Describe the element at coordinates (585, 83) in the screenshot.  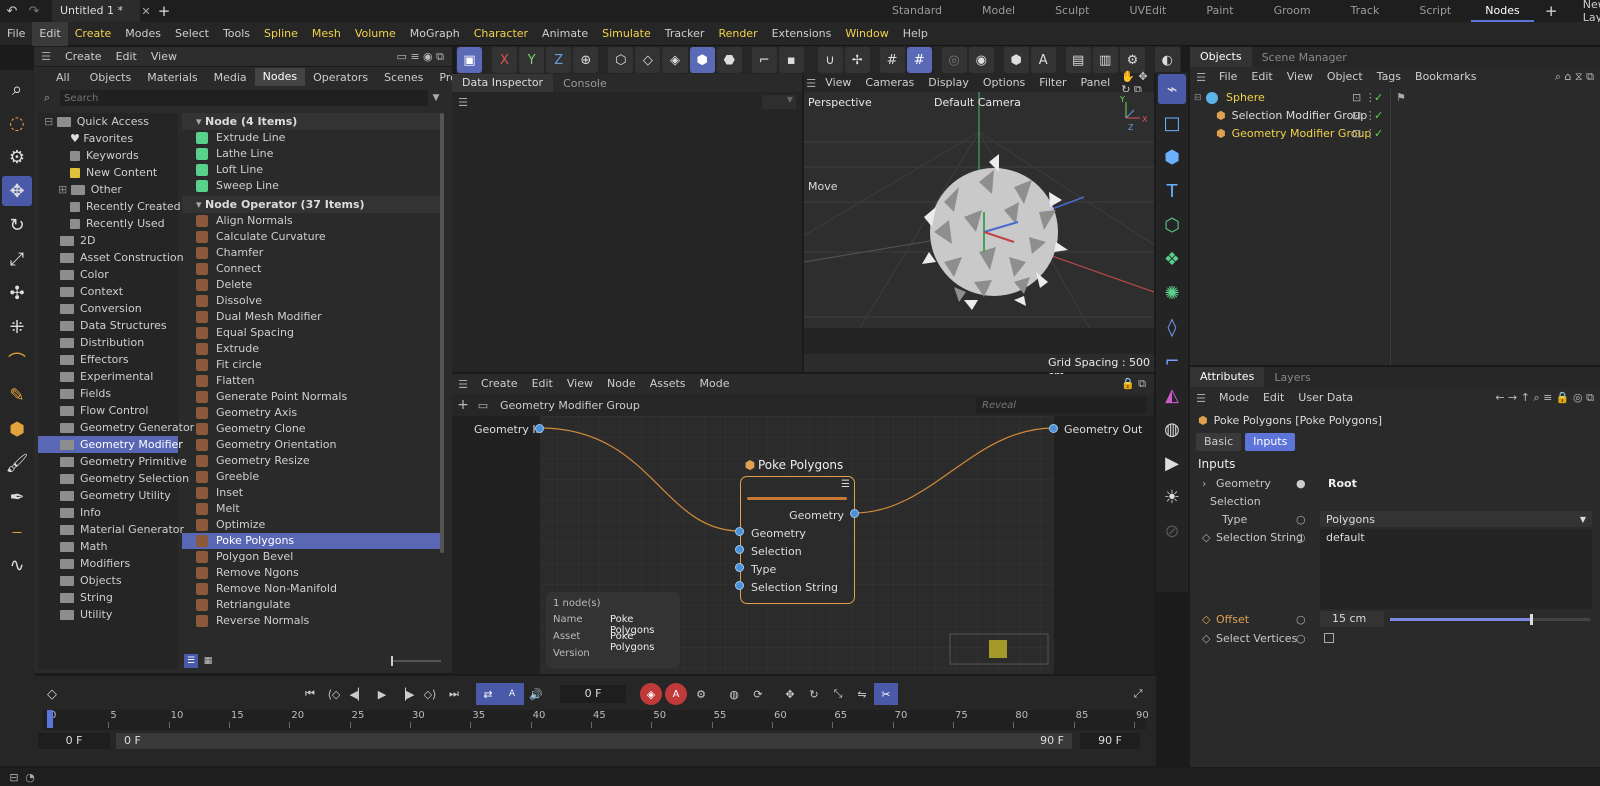
I see `tab-console: Console` at that location.